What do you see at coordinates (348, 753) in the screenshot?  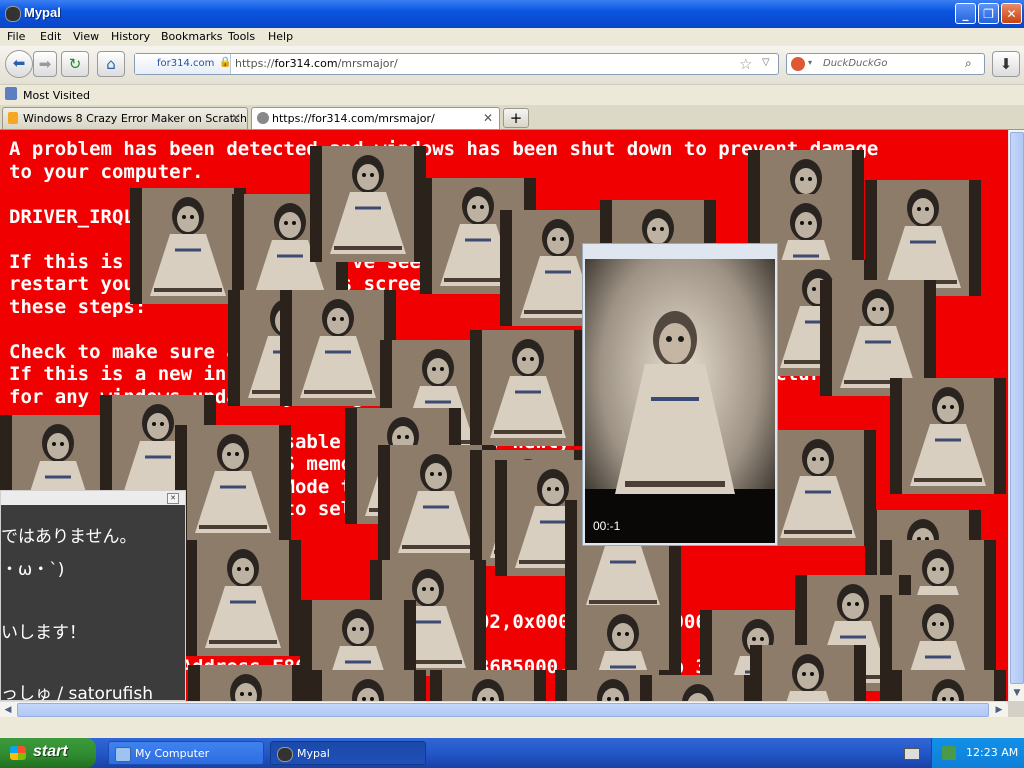 I see `taskbar-item-mypal: Mypal` at bounding box center [348, 753].